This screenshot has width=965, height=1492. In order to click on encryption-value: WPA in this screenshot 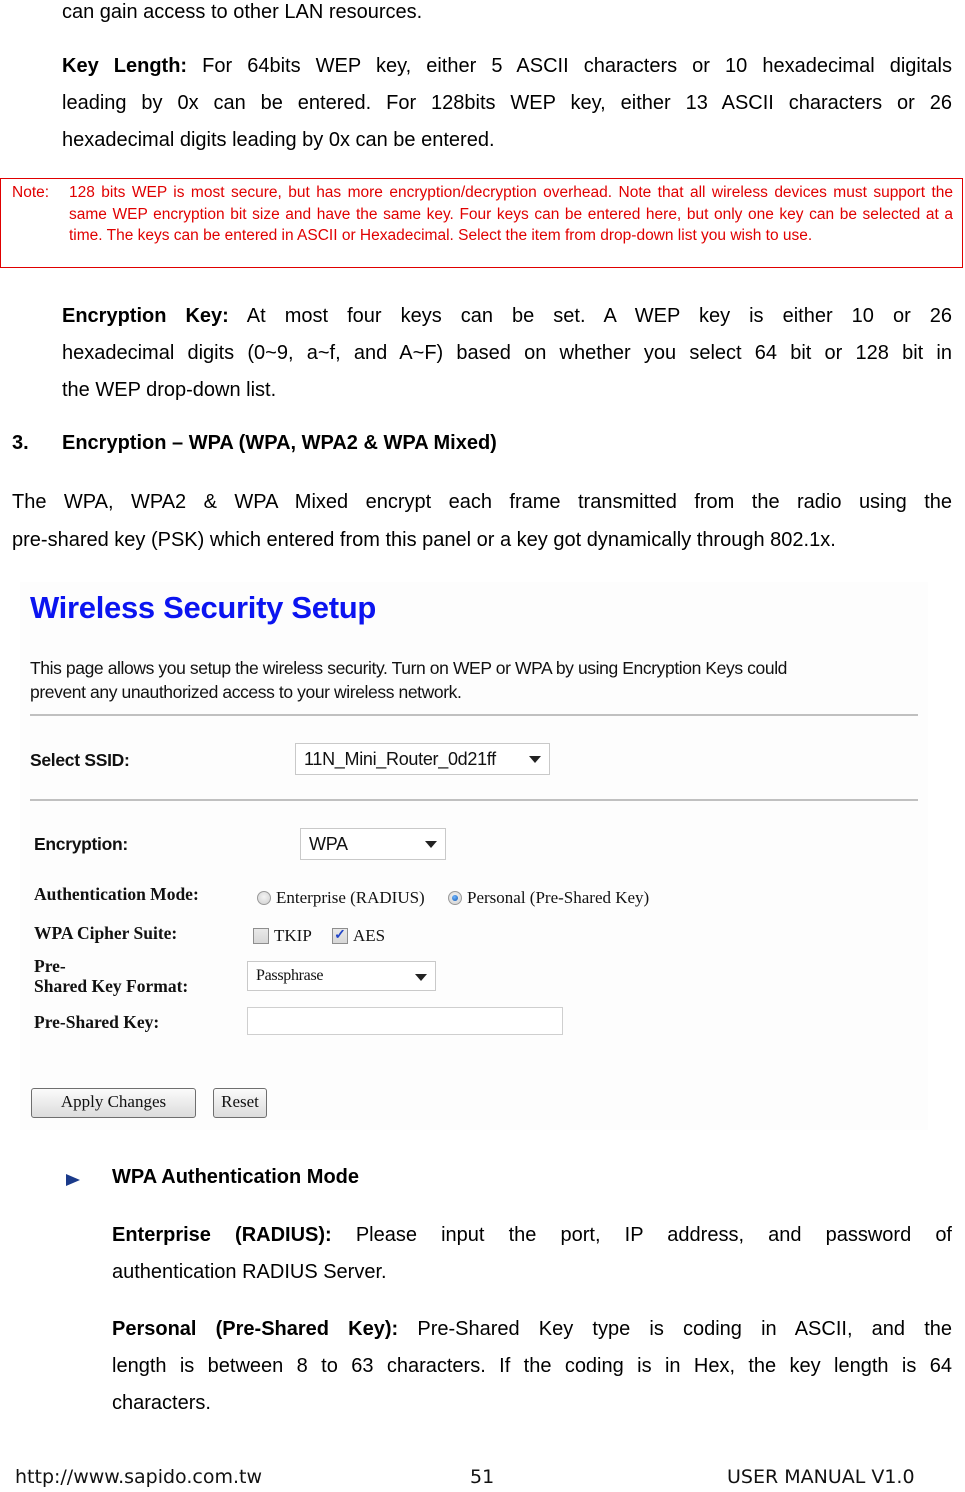, I will do `click(328, 844)`.